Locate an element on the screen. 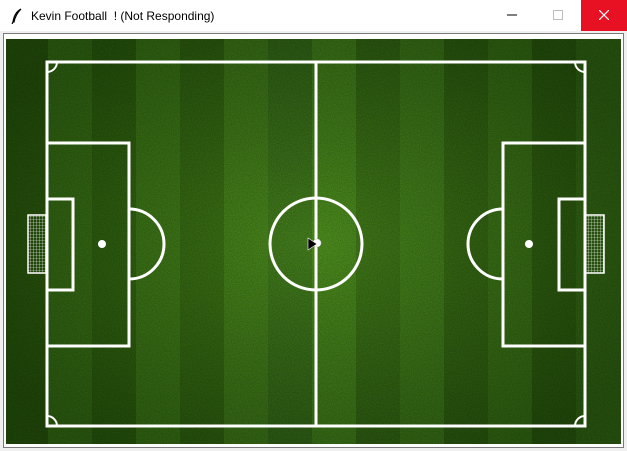 Image resolution: width=627 pixels, height=451 pixels. close-button is located at coordinates (604, 15).